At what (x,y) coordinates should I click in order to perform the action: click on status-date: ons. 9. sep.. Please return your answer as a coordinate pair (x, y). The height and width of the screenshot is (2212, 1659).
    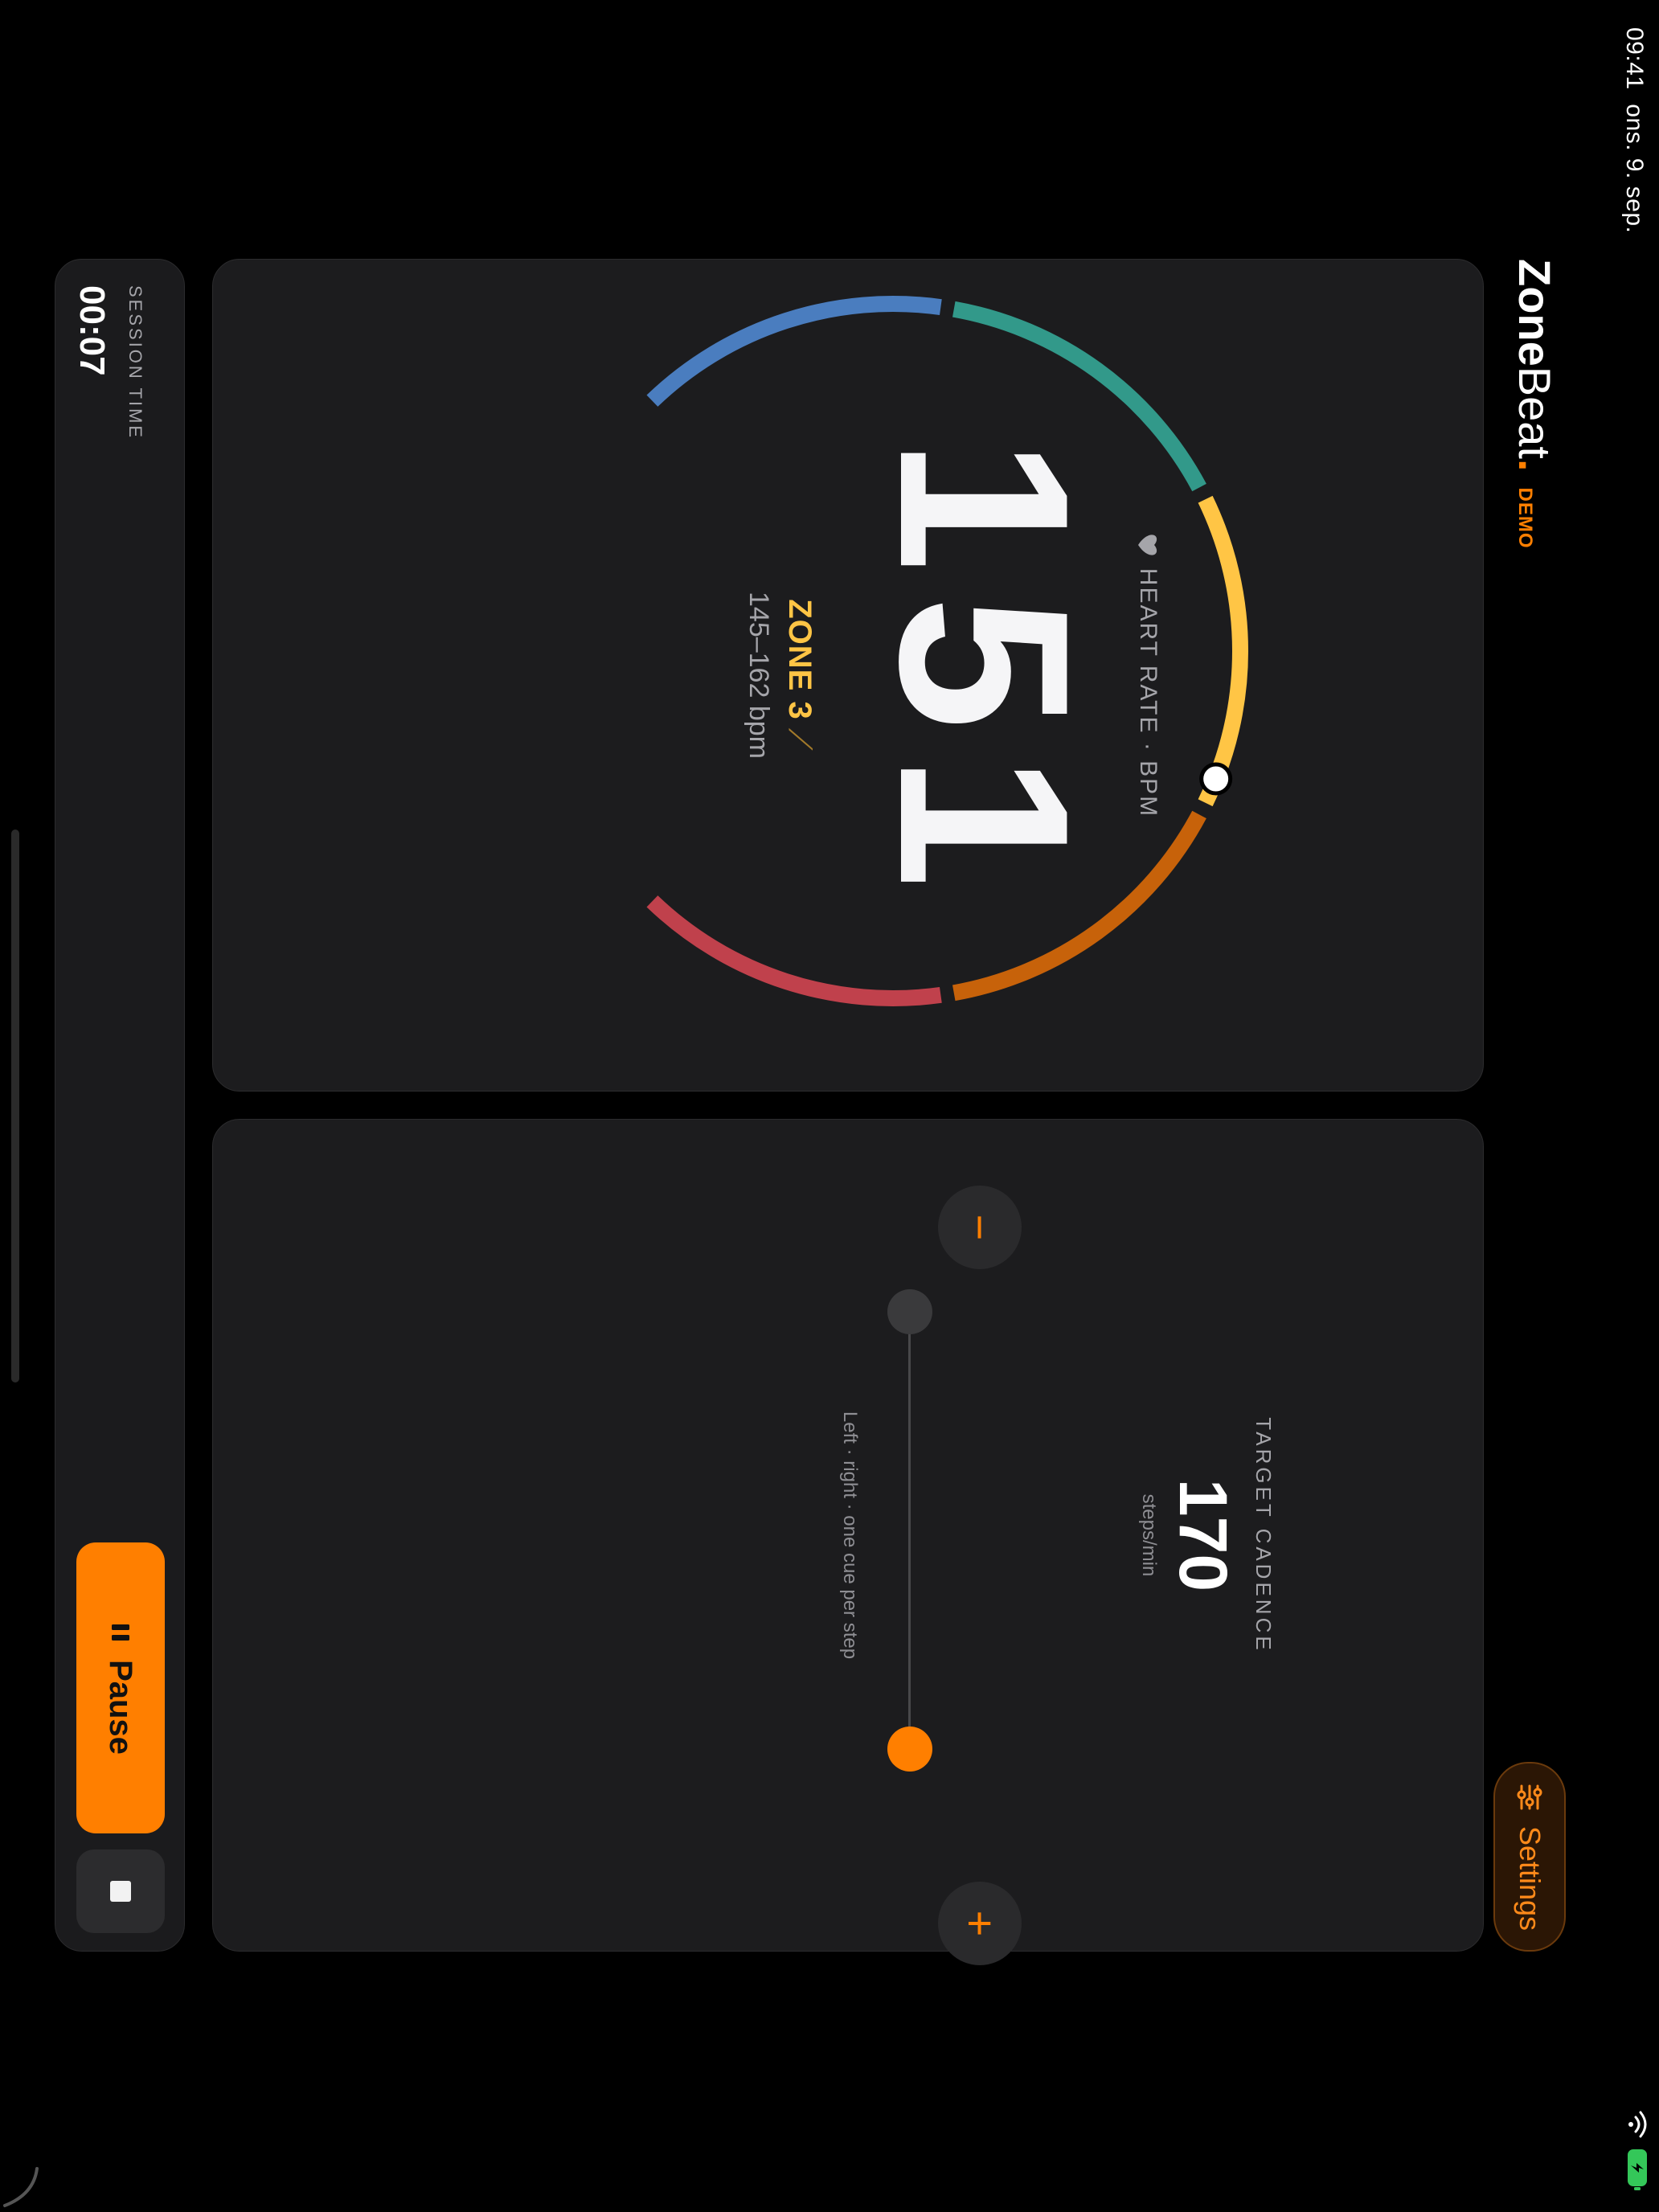
    Looking at the image, I should click on (1634, 169).